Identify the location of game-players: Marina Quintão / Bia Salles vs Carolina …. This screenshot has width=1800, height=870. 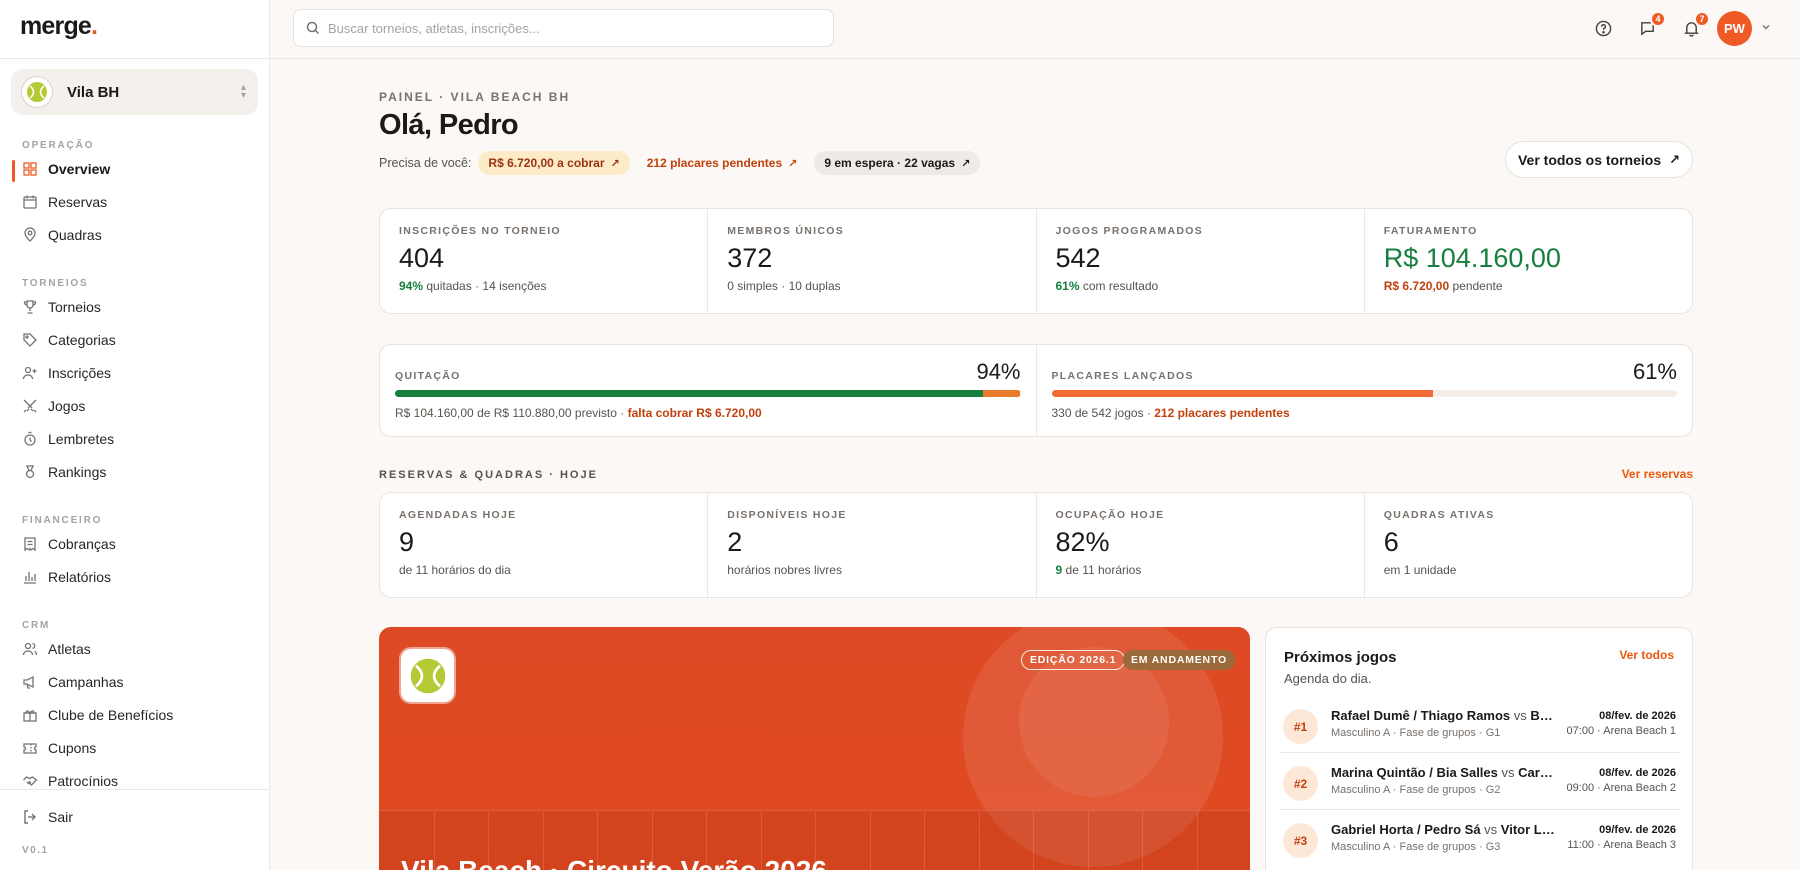
(1443, 772).